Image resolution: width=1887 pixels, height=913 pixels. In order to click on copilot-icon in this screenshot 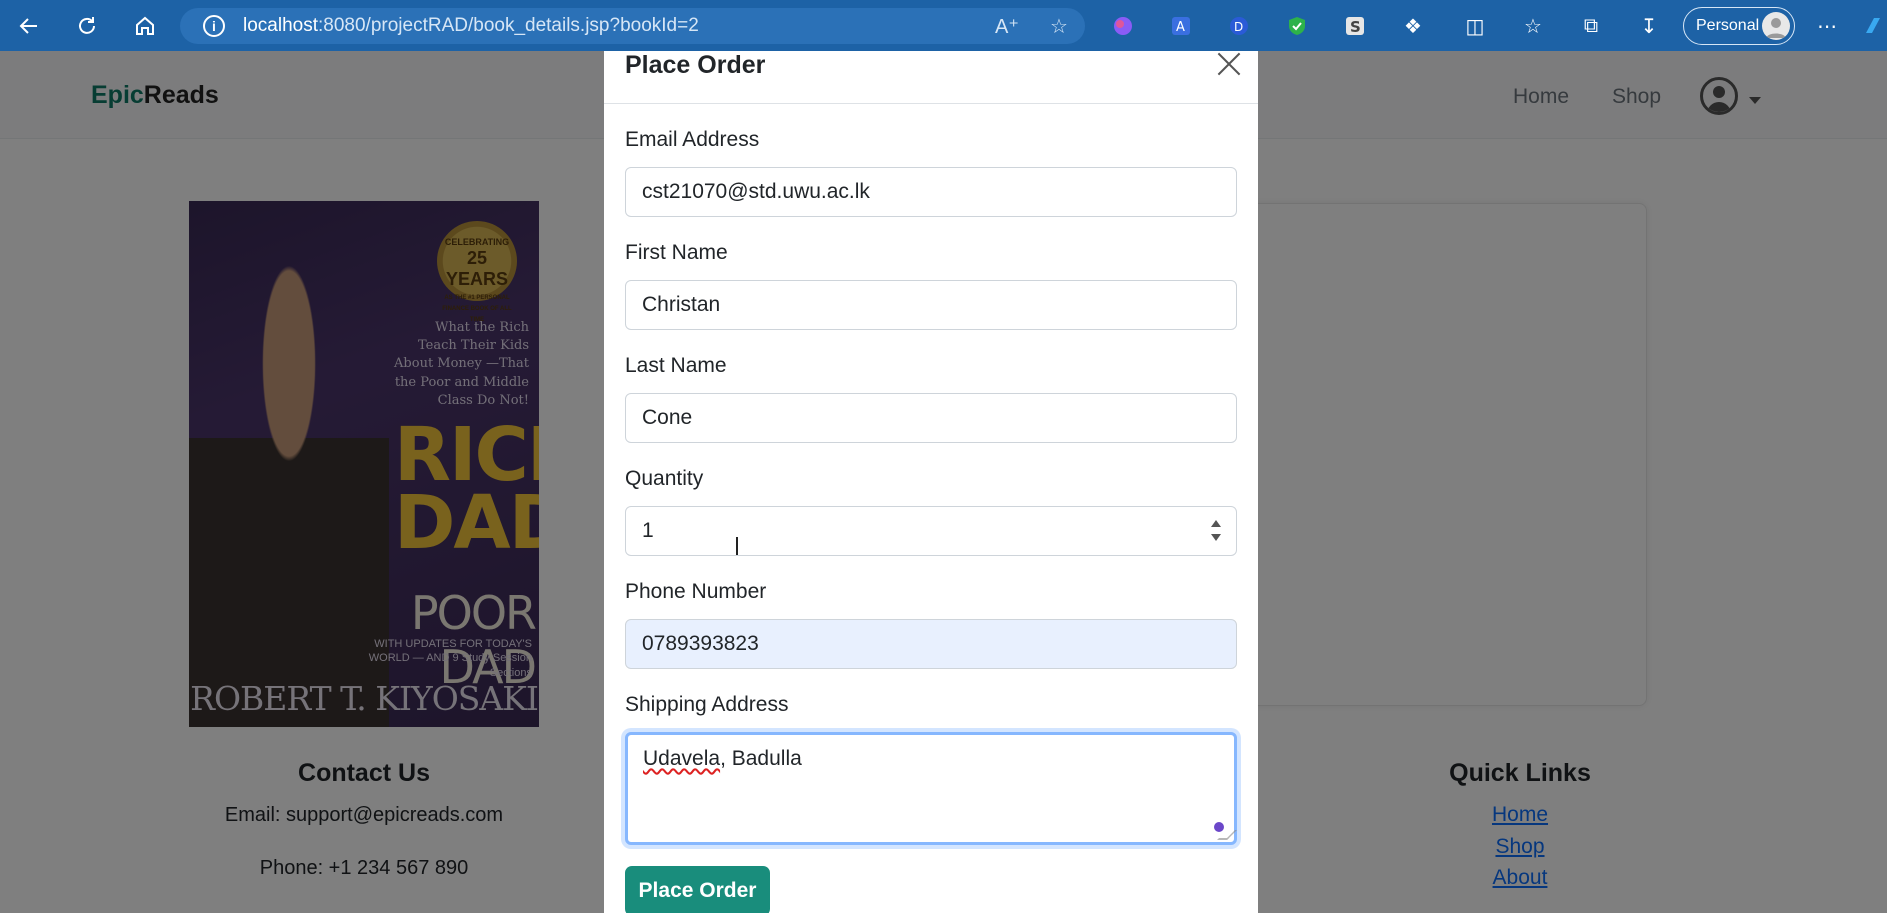, I will do `click(1872, 26)`.